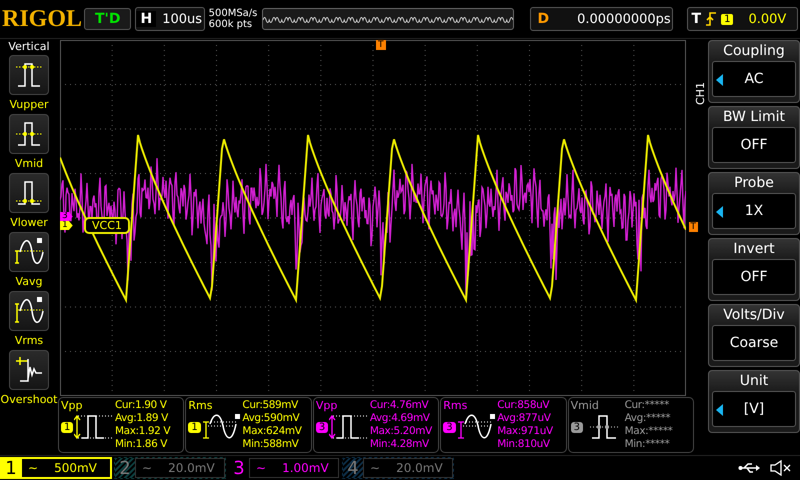 The image size is (800, 480). Describe the element at coordinates (29, 340) in the screenshot. I see `measure-label: Vrms` at that location.